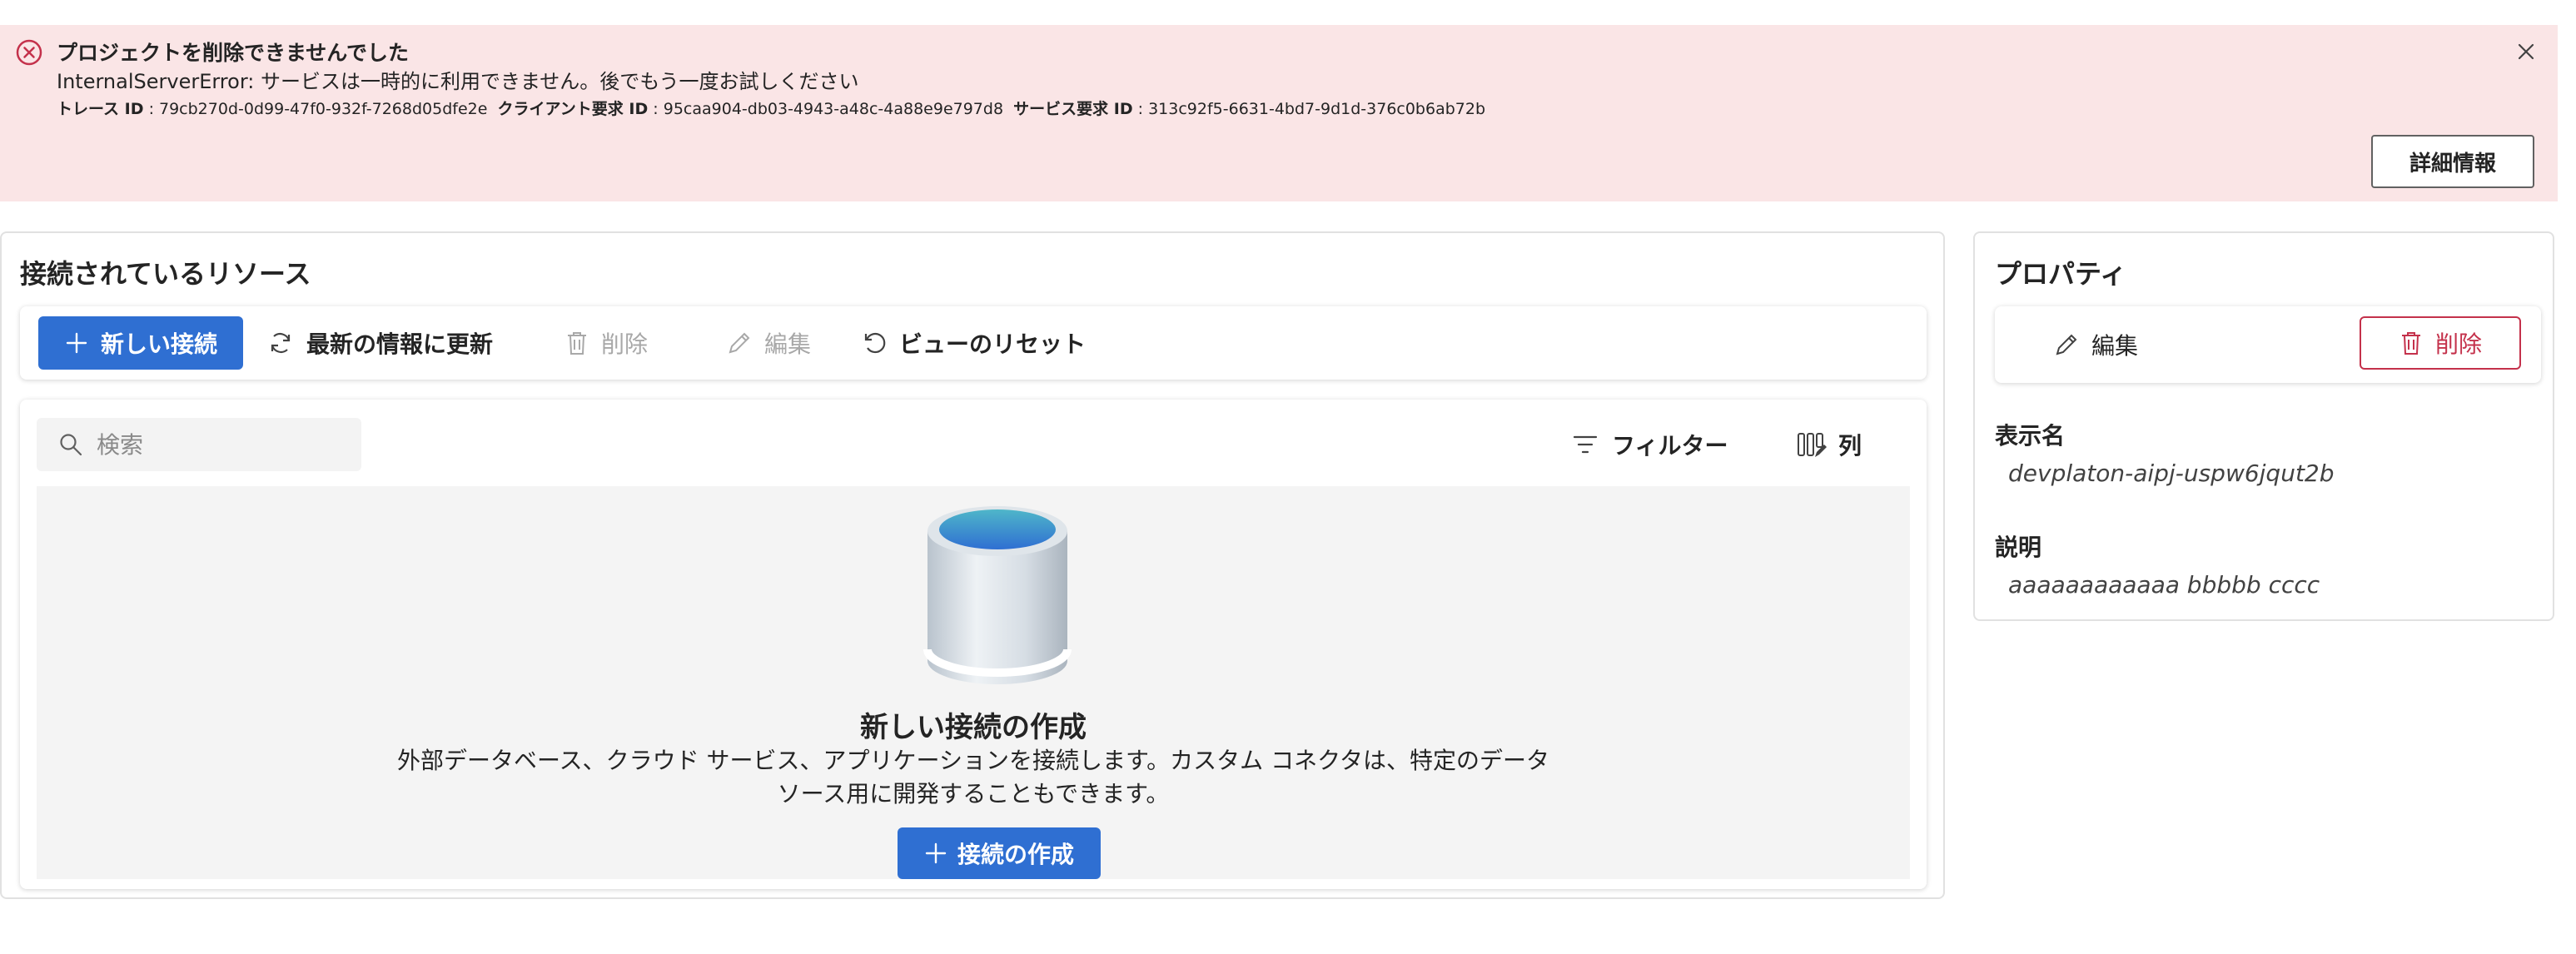 This screenshot has height=954, width=2576. What do you see at coordinates (2030, 436) in the screenshot?
I see `display-name-label: 表示名` at bounding box center [2030, 436].